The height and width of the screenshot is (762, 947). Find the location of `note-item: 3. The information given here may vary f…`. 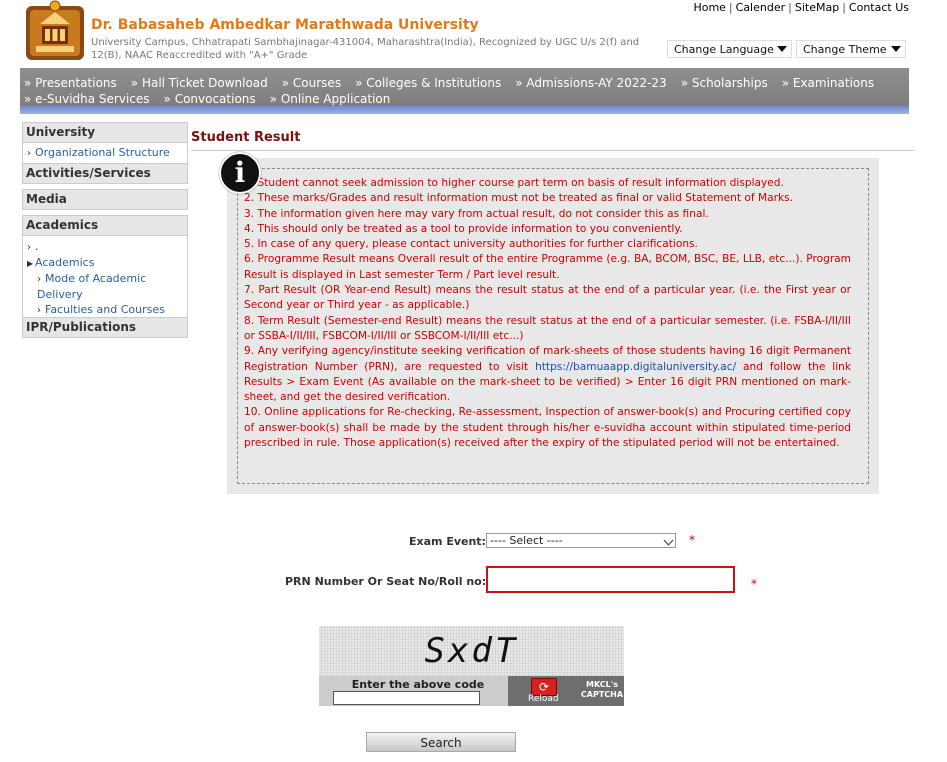

note-item: 3. The information given here may vary f… is located at coordinates (476, 213).